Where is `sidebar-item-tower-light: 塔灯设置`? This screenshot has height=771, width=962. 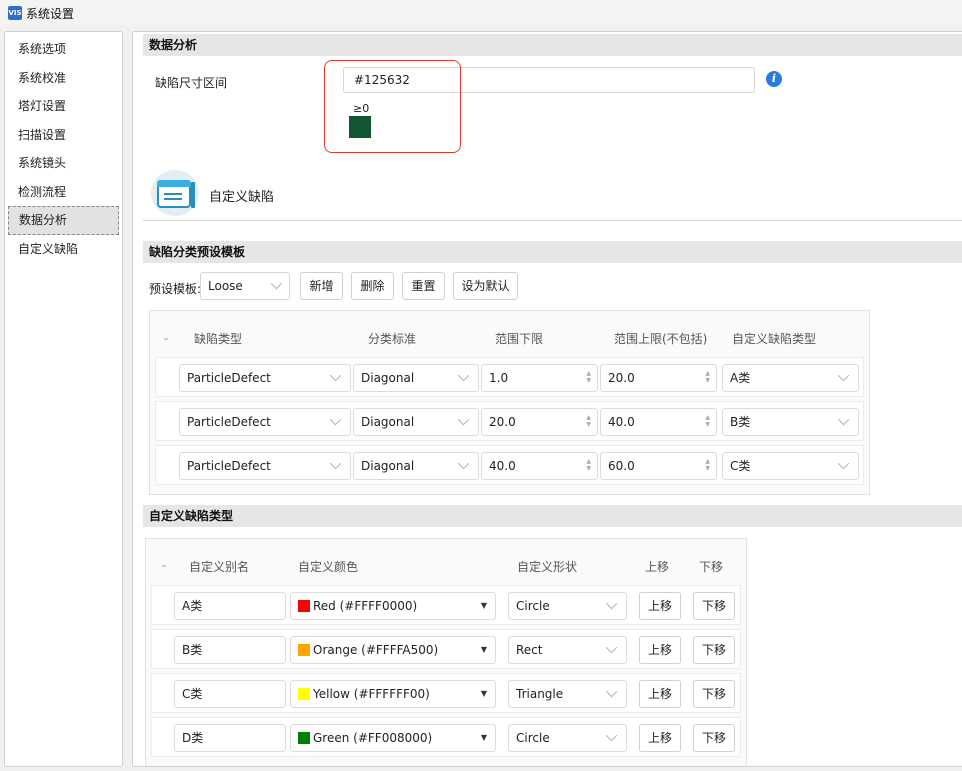
sidebar-item-tower-light: 塔灯设置 is located at coordinates (63, 106).